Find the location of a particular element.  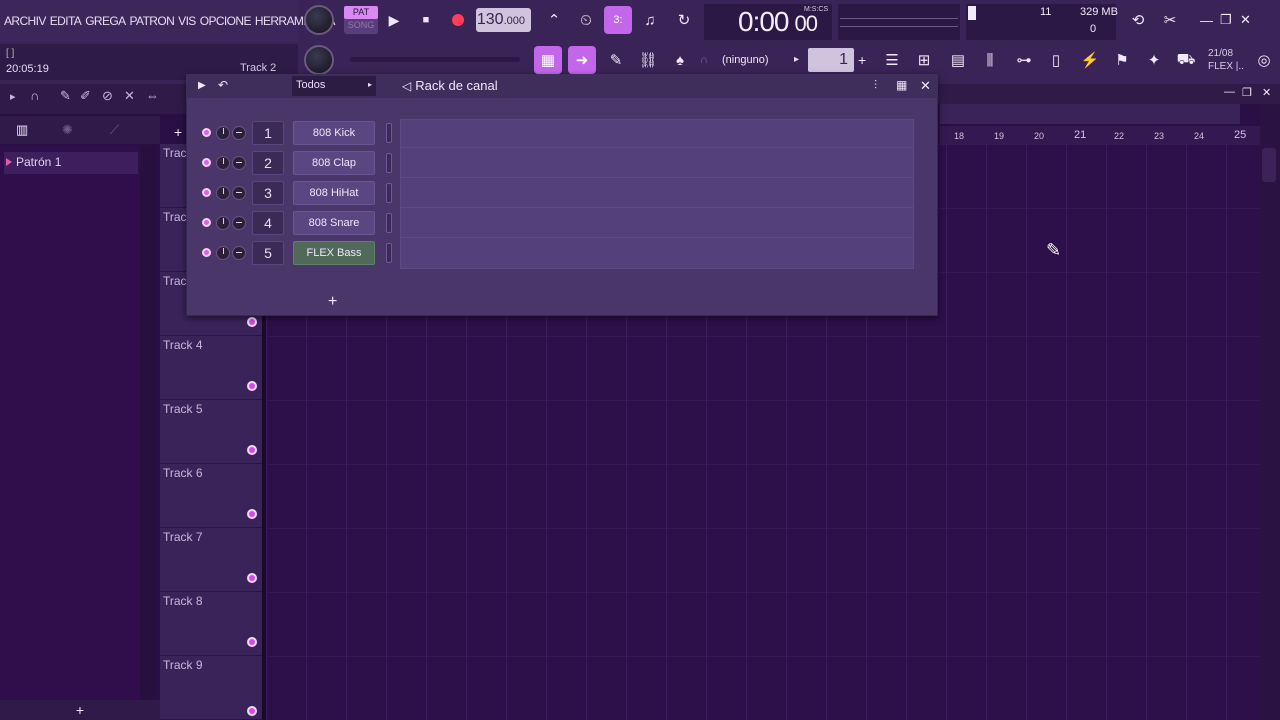

track-header: Track 8 is located at coordinates (211, 624).